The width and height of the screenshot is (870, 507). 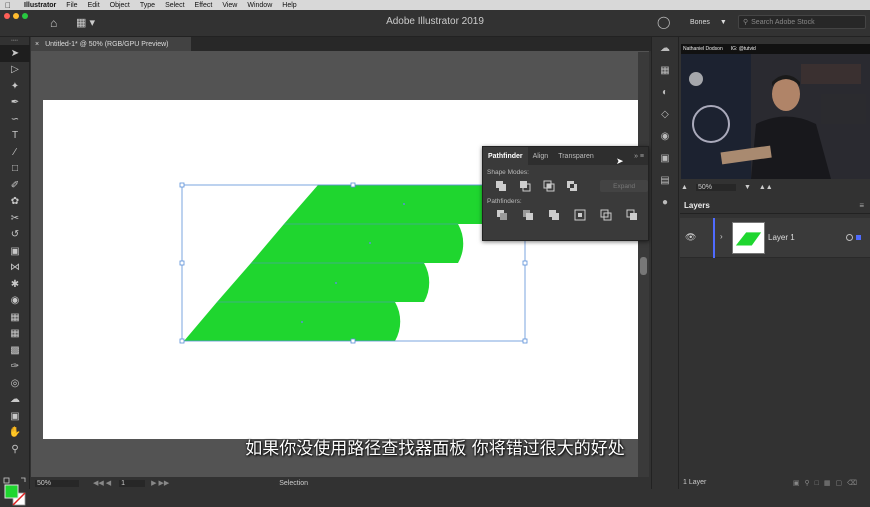 I want to click on scroll-thumb, so click(x=643, y=266).